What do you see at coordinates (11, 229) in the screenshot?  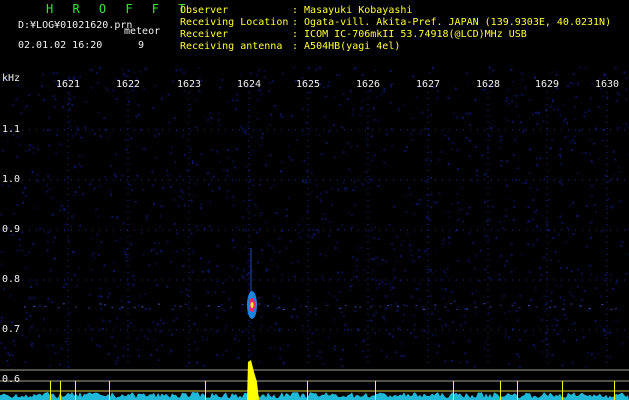 I see `level-tick-label: 0.9` at bounding box center [11, 229].